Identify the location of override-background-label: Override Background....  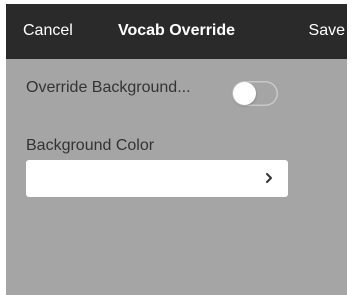
(108, 87).